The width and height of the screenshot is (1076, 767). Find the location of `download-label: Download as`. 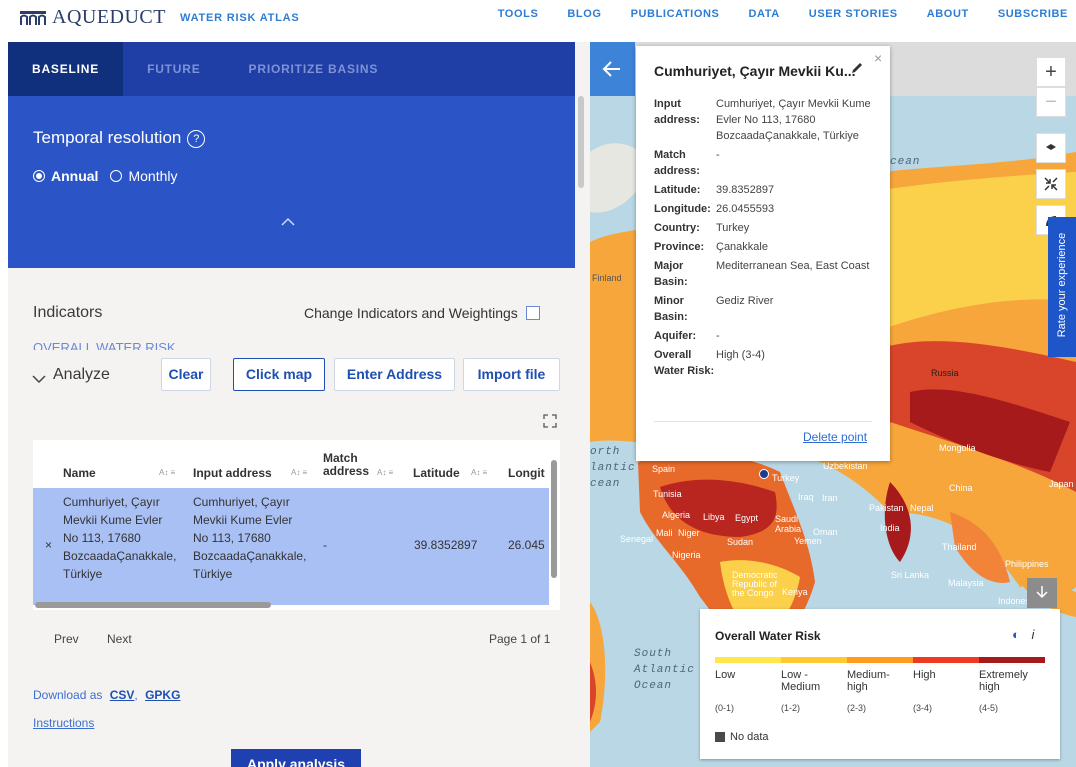

download-label: Download as is located at coordinates (68, 695).